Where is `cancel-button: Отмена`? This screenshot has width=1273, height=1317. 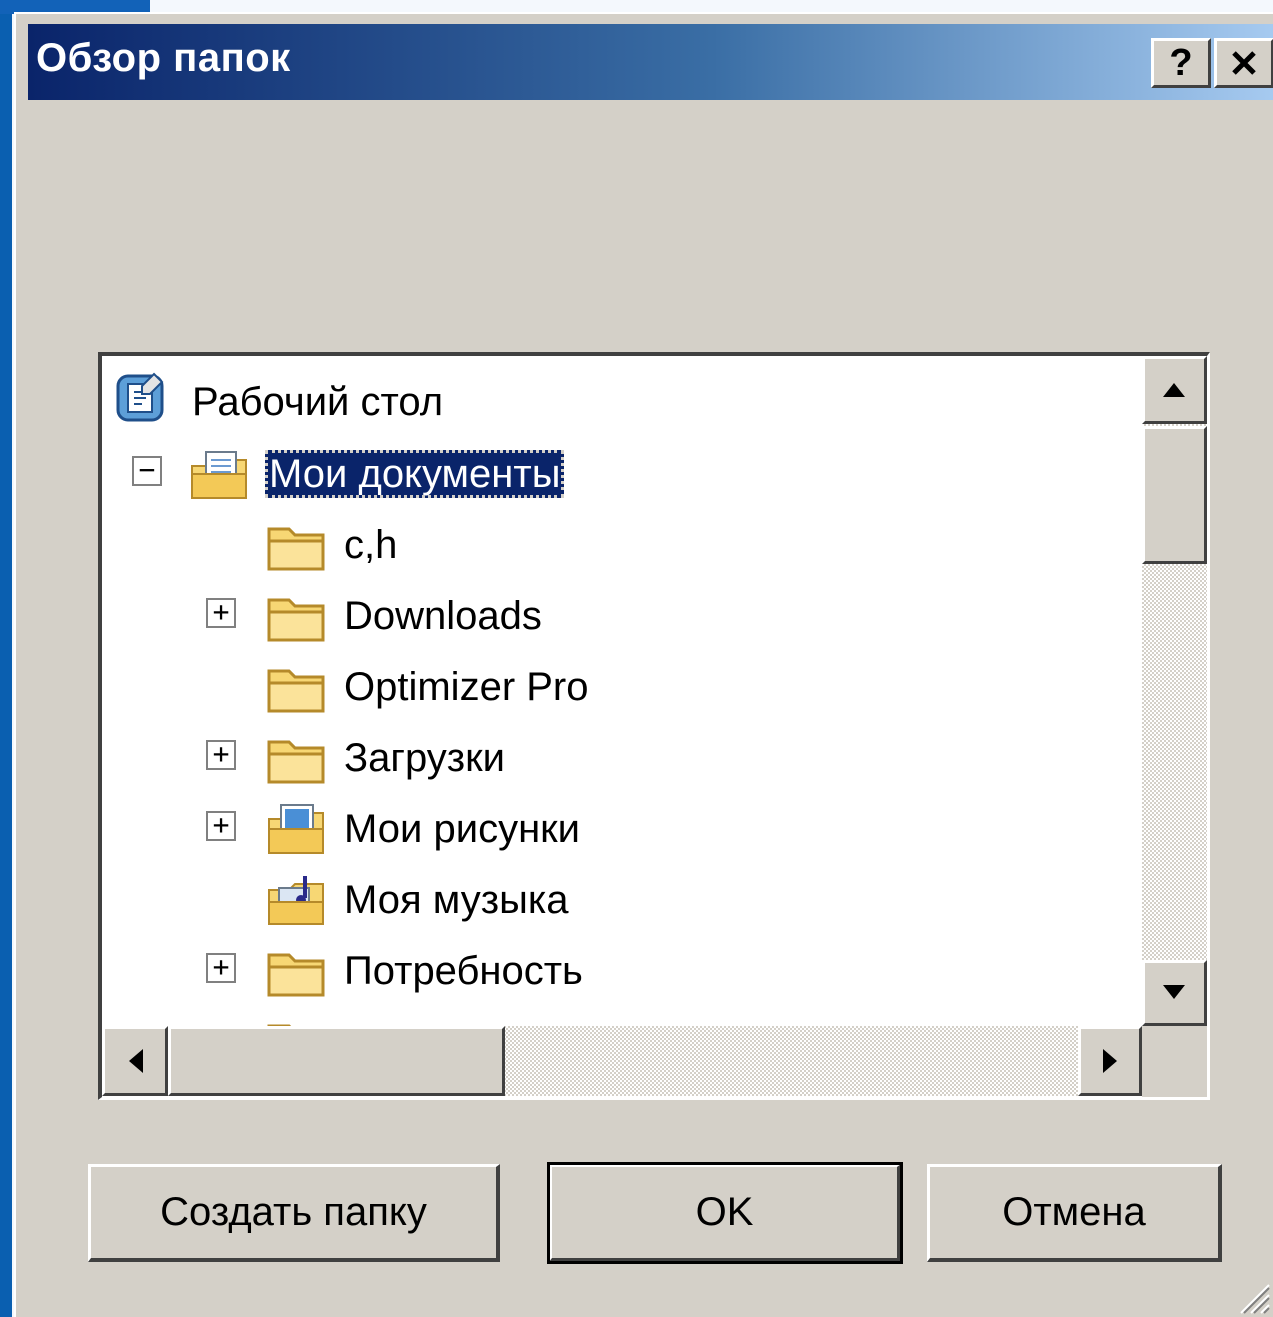 cancel-button: Отмена is located at coordinates (1074, 1213).